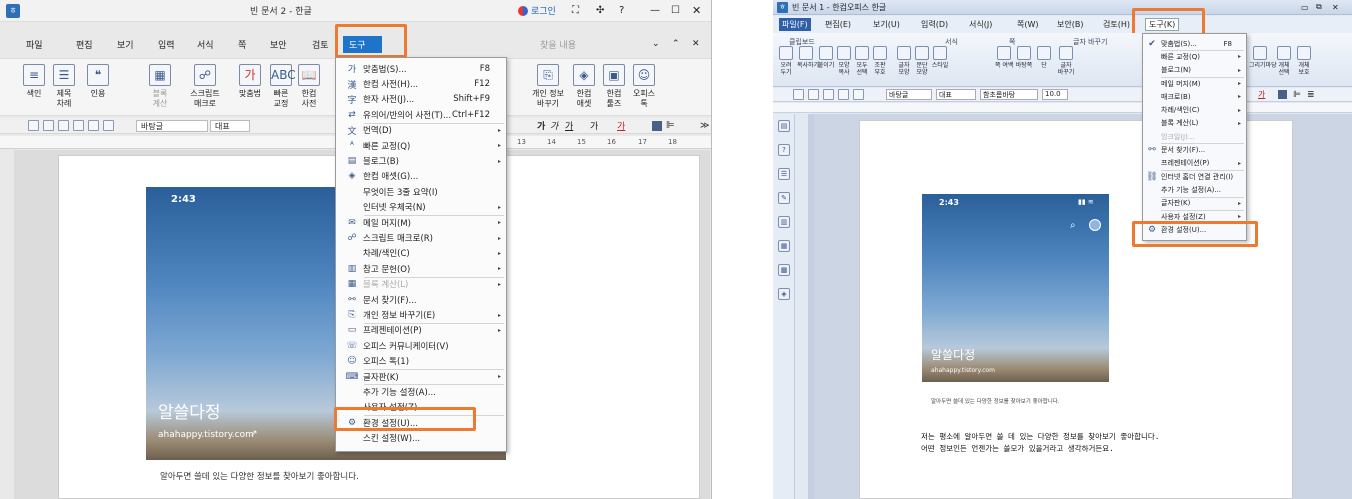 The width and height of the screenshot is (1352, 499). What do you see at coordinates (421, 314) in the screenshot?
I see `menu-item: ⎘ 개인 정보 바꾸기(E) ▸` at bounding box center [421, 314].